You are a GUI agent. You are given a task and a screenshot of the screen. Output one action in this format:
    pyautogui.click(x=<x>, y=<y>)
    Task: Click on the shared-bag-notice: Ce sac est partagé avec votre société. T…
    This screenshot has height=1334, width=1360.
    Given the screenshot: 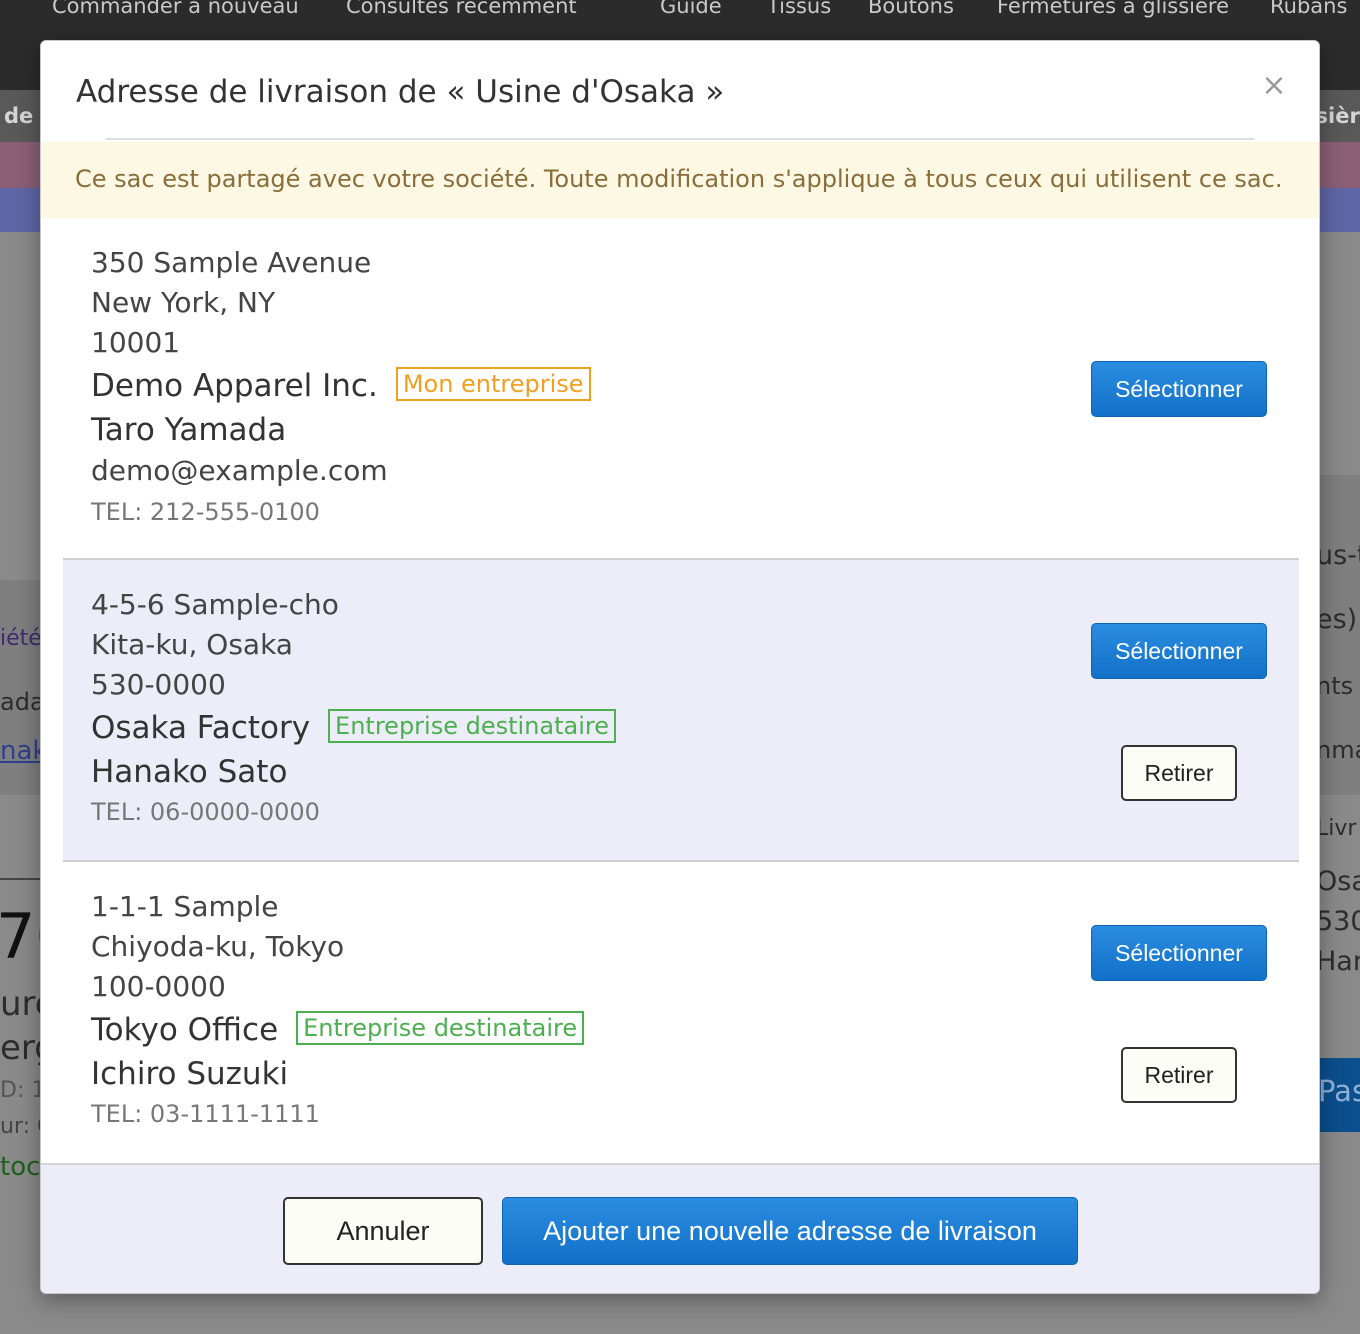 What is the action you would take?
    pyautogui.click(x=680, y=180)
    